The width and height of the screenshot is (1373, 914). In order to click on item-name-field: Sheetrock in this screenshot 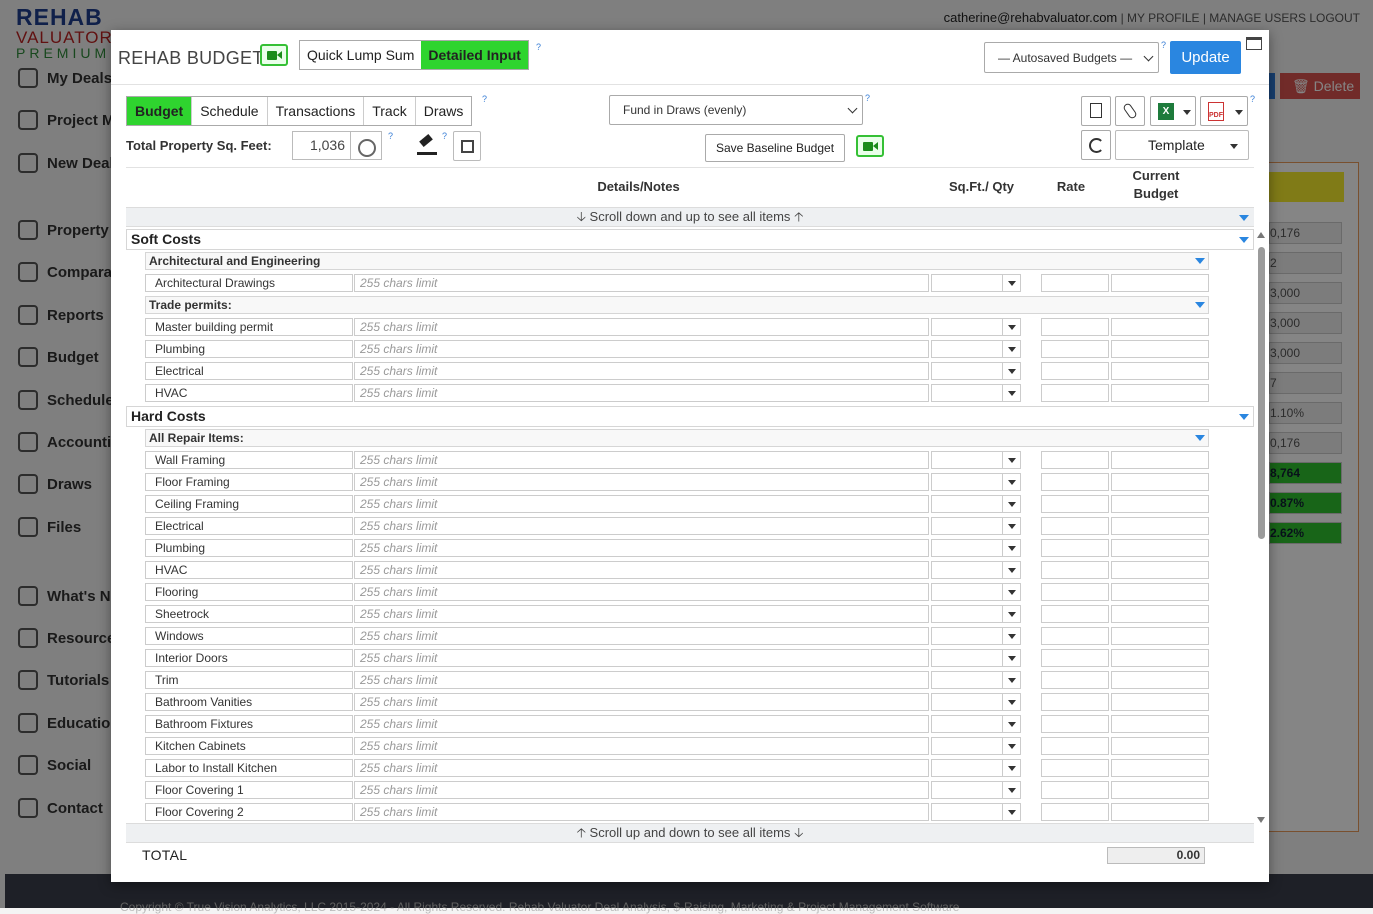, I will do `click(249, 614)`.